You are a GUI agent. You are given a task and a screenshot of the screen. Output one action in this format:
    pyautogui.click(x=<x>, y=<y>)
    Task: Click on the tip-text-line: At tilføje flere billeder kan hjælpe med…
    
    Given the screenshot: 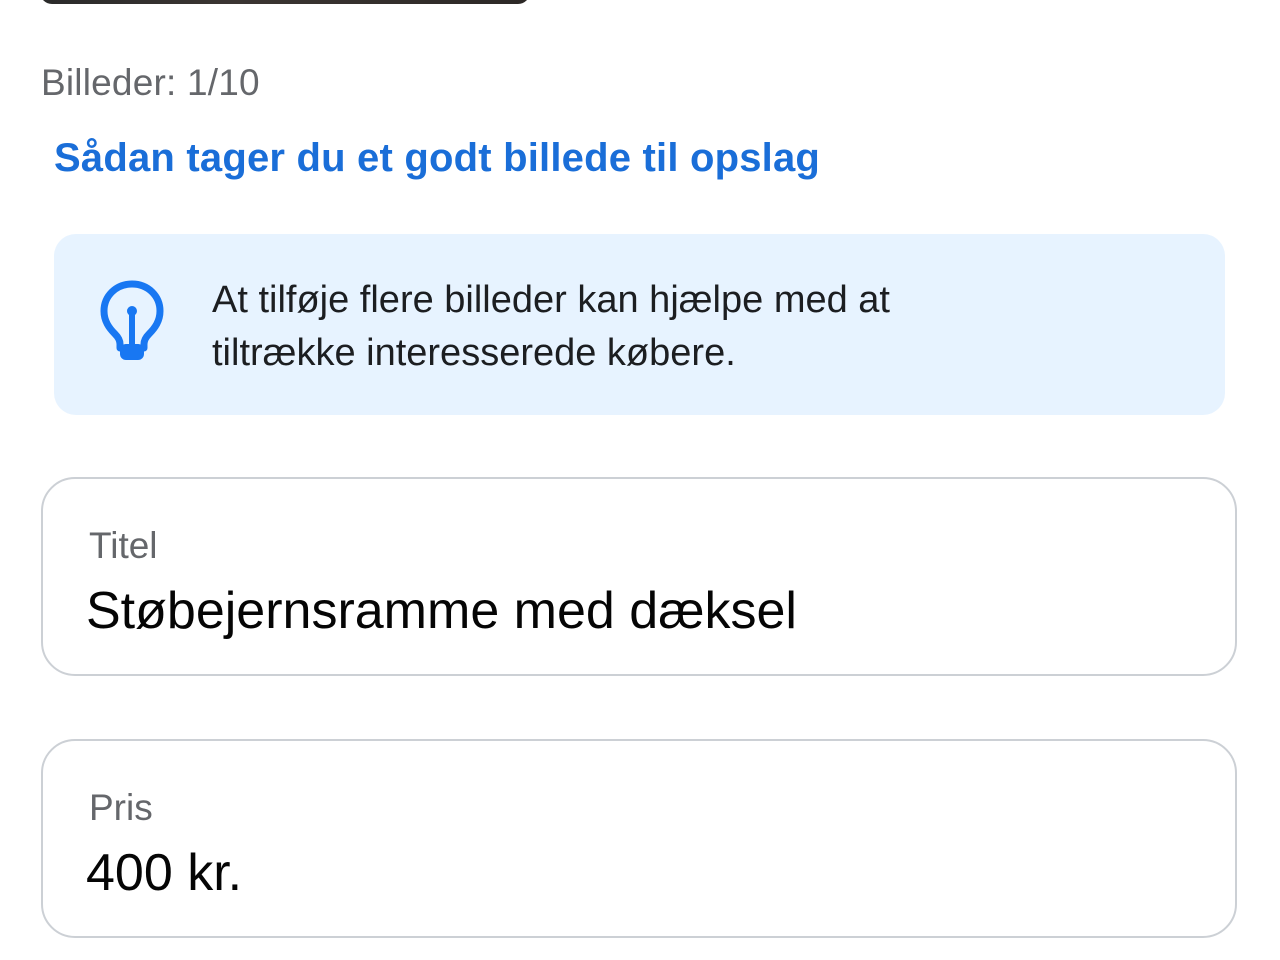 What is the action you would take?
    pyautogui.click(x=551, y=300)
    